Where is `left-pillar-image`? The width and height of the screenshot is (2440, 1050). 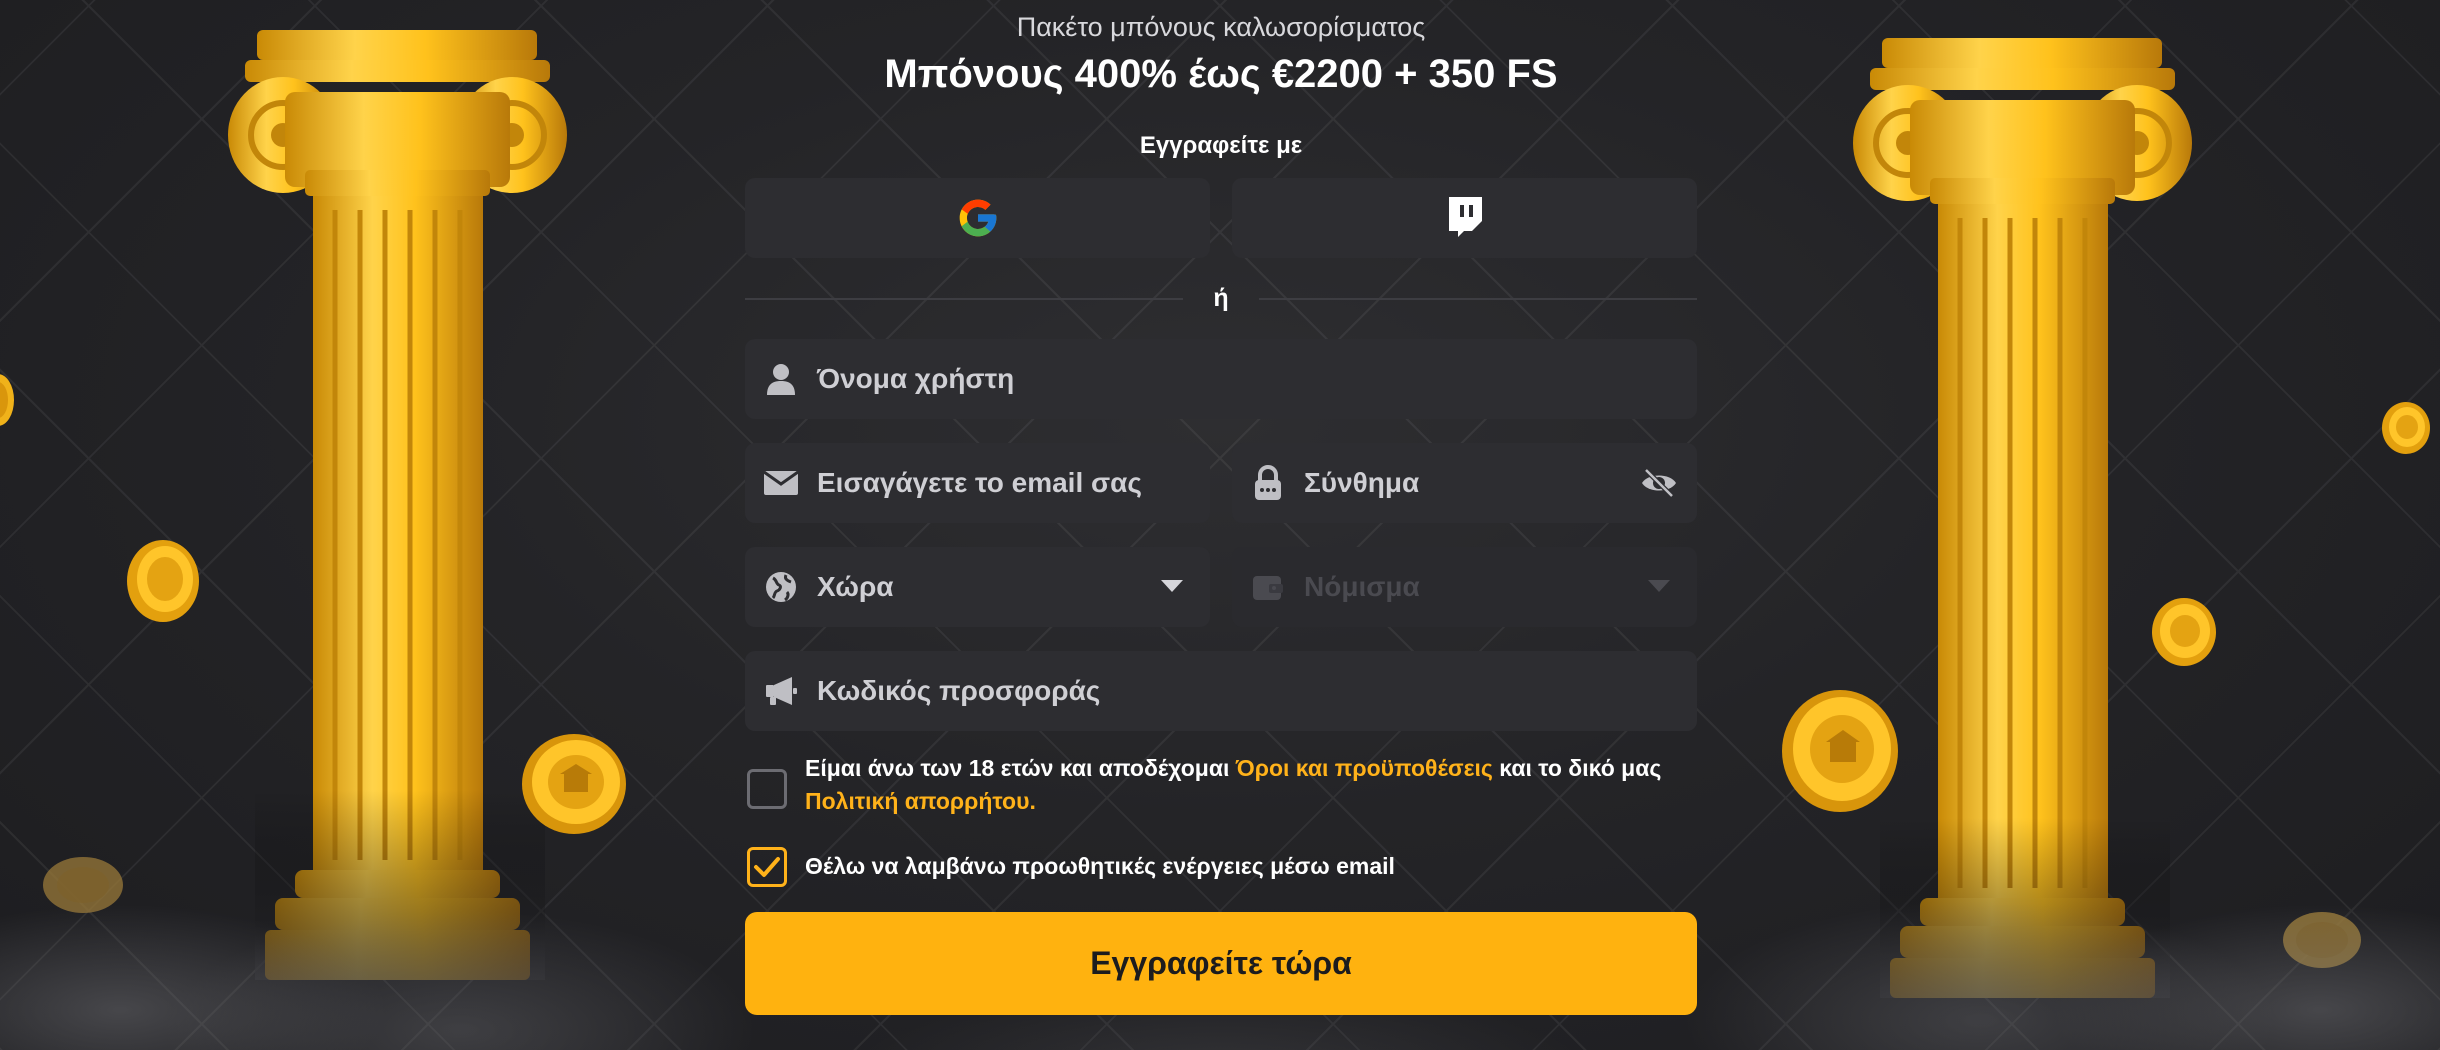 left-pillar-image is located at coordinates (397, 505).